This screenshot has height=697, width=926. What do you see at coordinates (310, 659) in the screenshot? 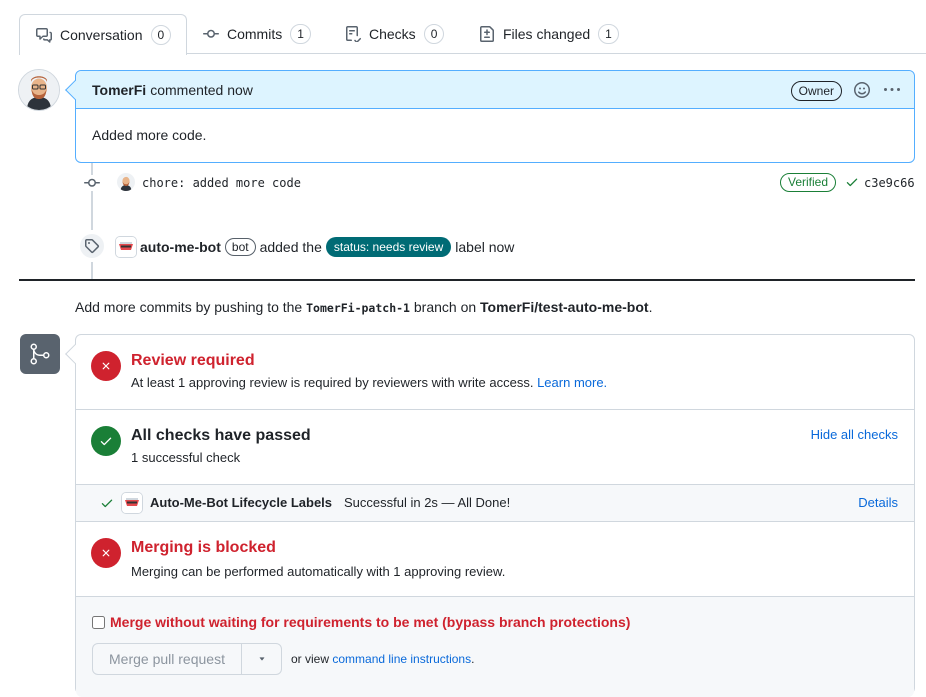
I see `cli-hint-prefix: or view` at bounding box center [310, 659].